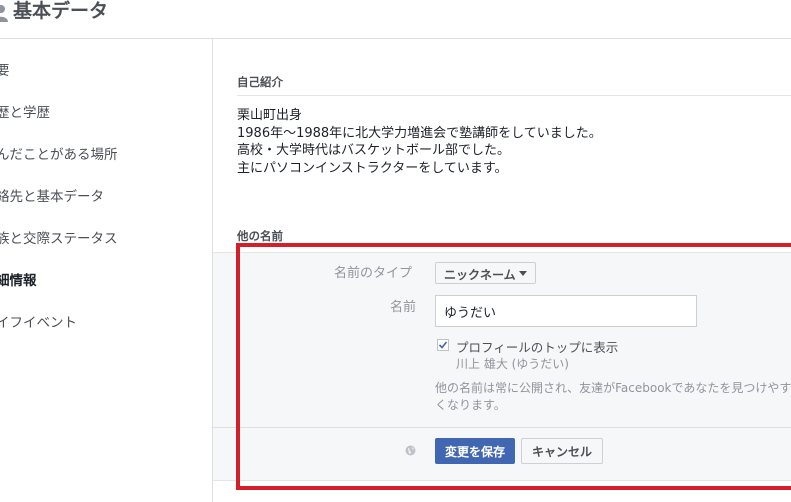 This screenshot has width=791, height=502. Describe the element at coordinates (59, 153) in the screenshot. I see `sidebar-item-places-lived: んだことがある場所` at that location.